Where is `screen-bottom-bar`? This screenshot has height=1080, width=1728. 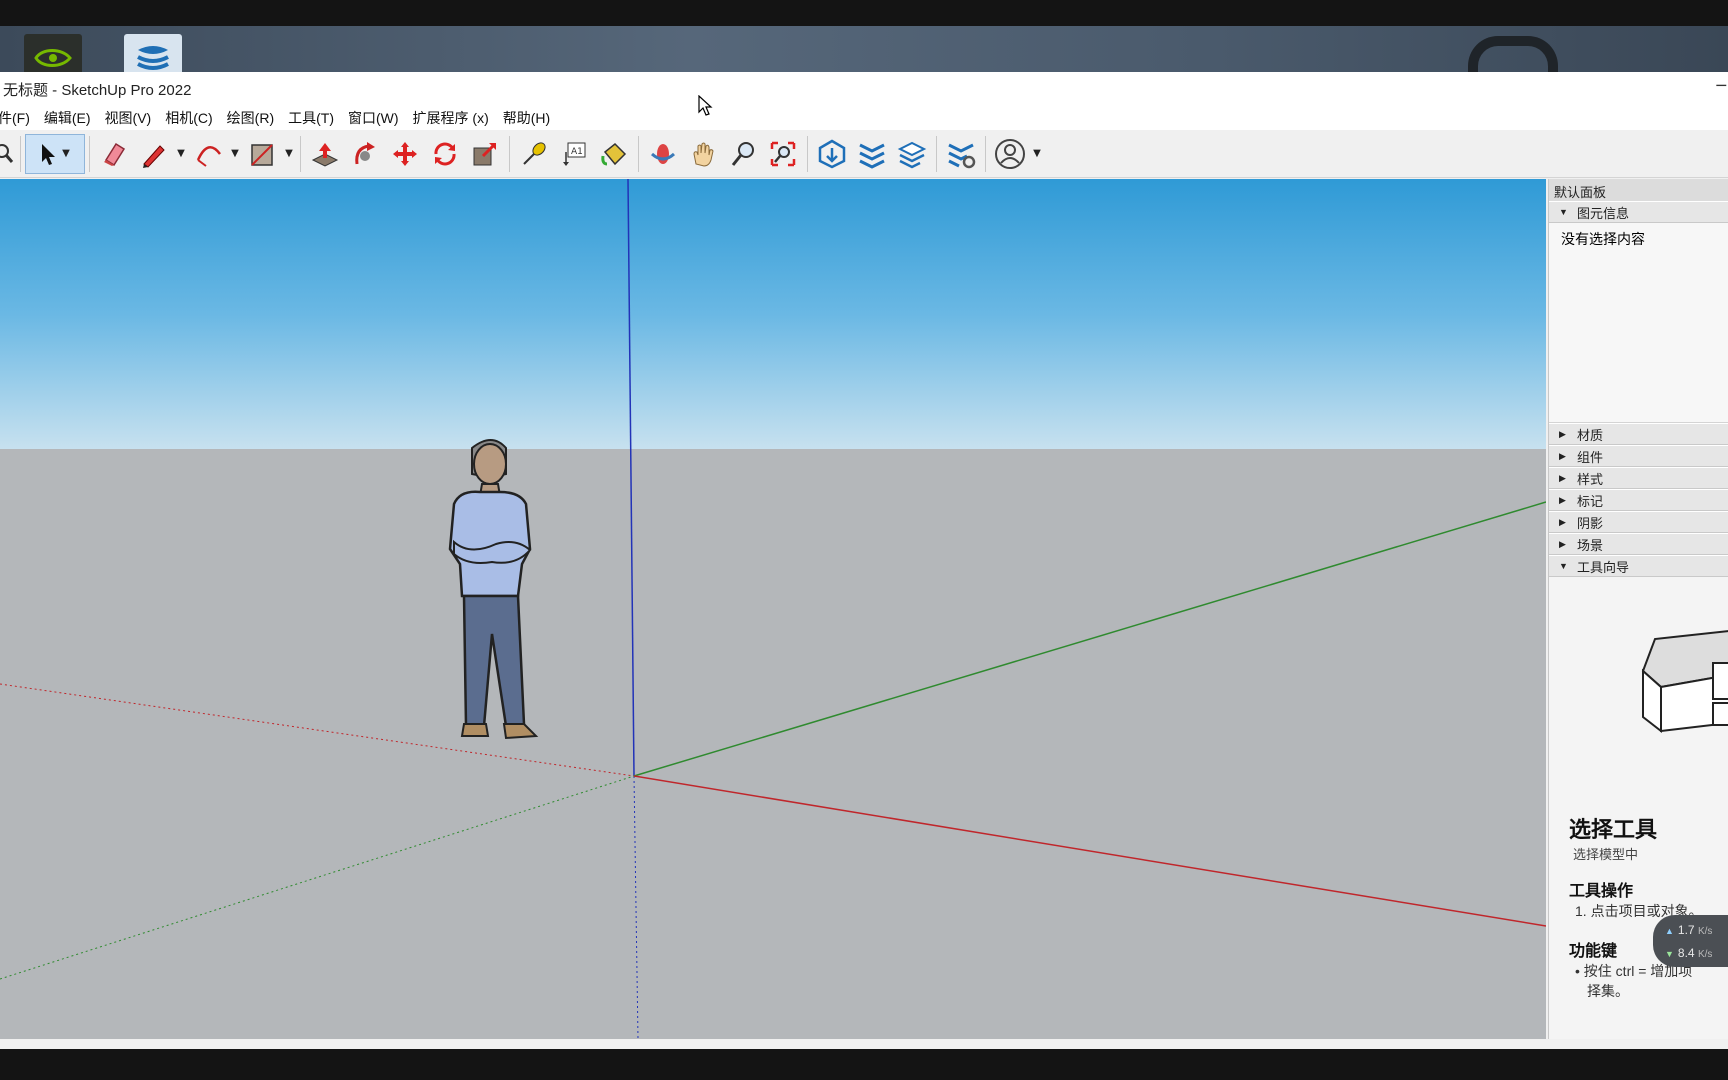 screen-bottom-bar is located at coordinates (864, 1064).